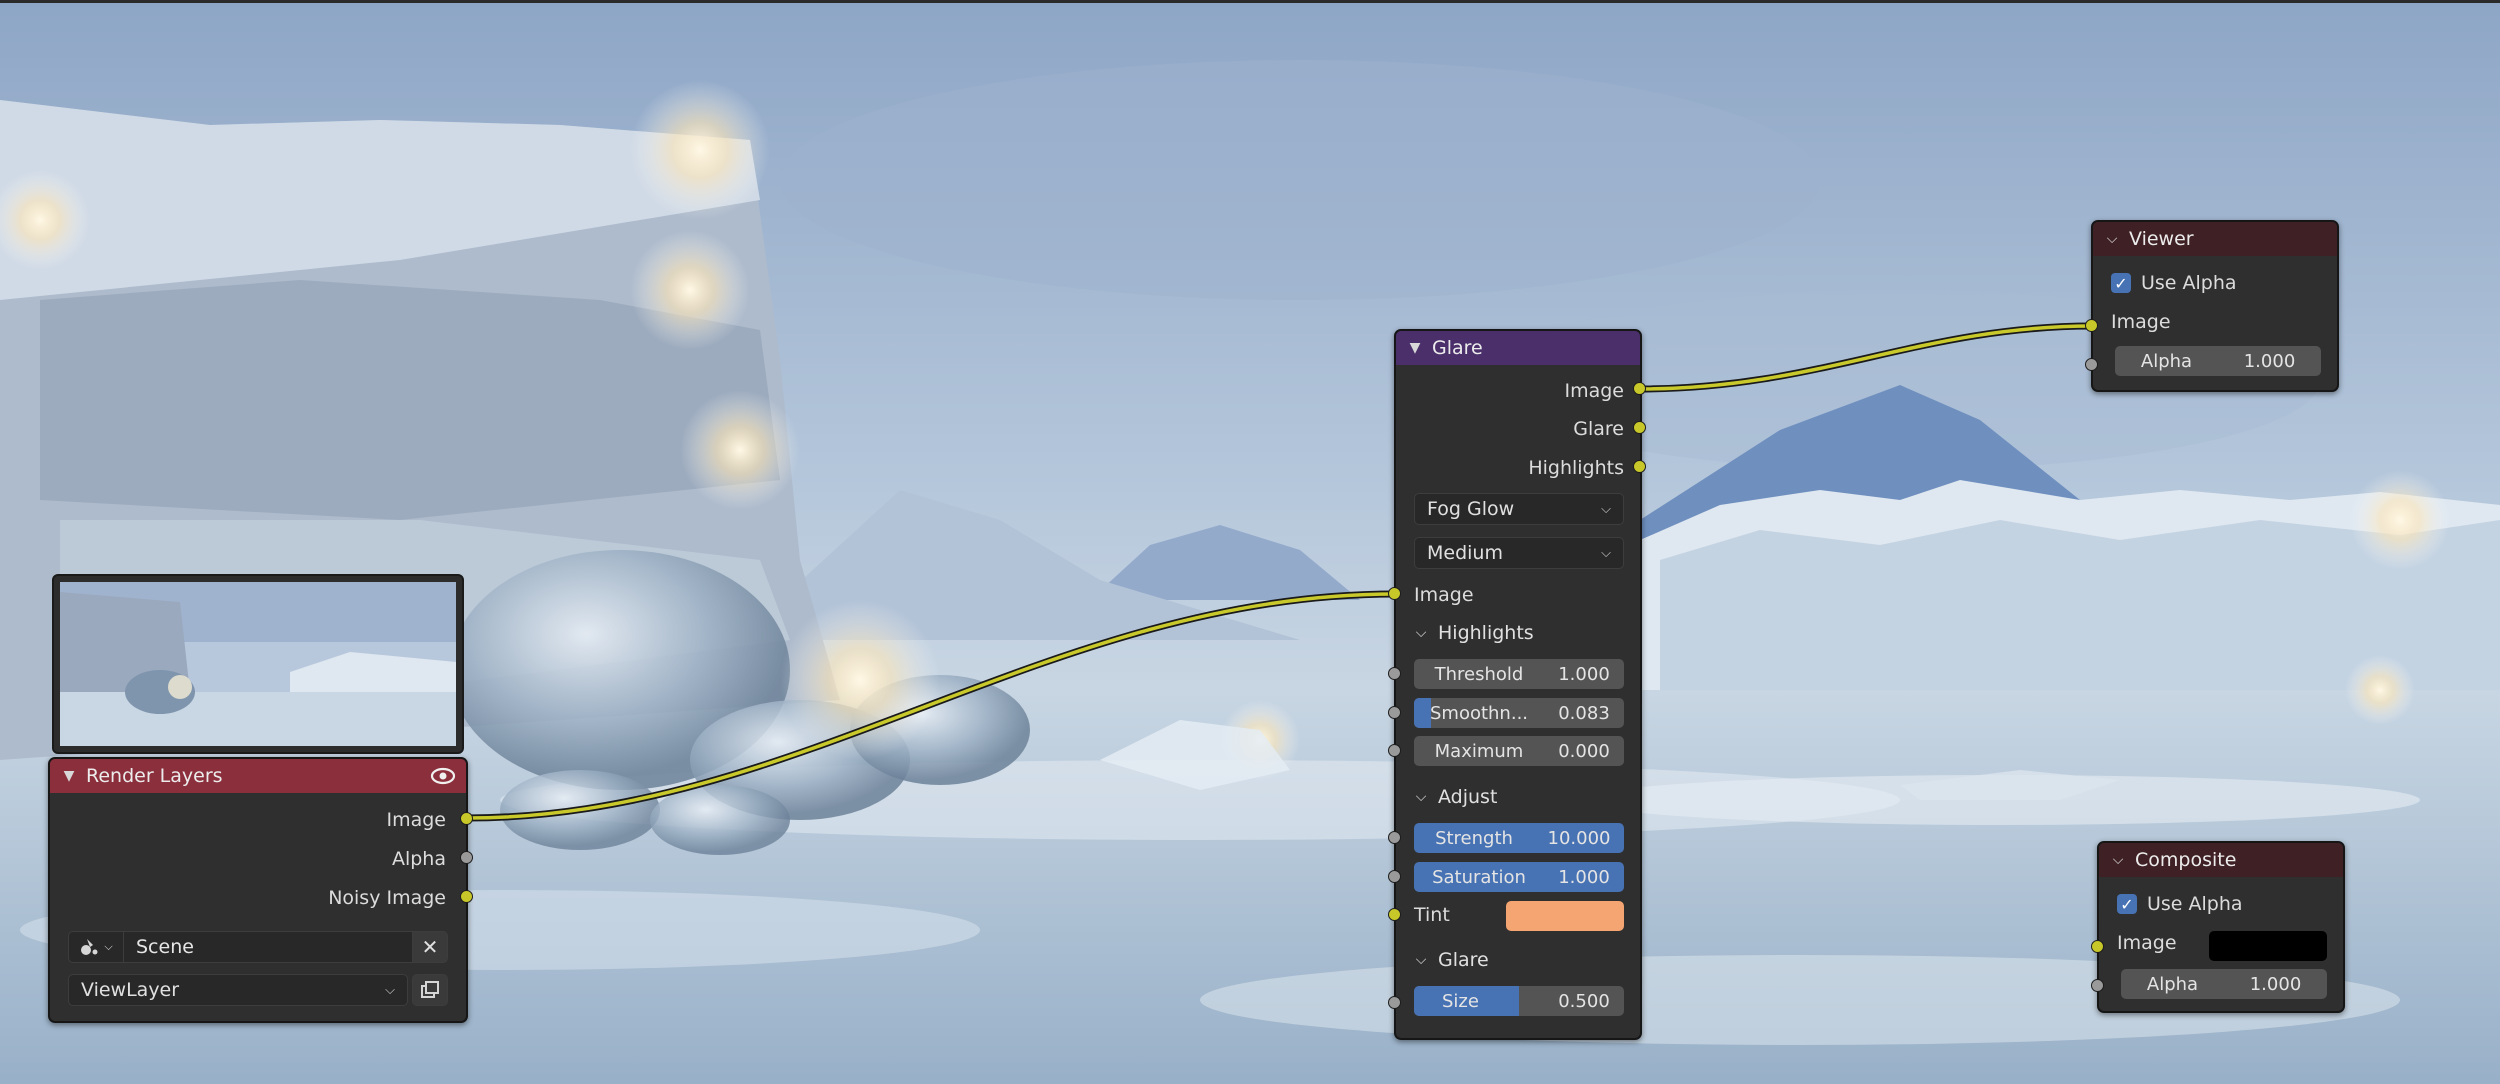 This screenshot has width=2500, height=1084. What do you see at coordinates (466, 857) in the screenshot?
I see `output-alpha-socket` at bounding box center [466, 857].